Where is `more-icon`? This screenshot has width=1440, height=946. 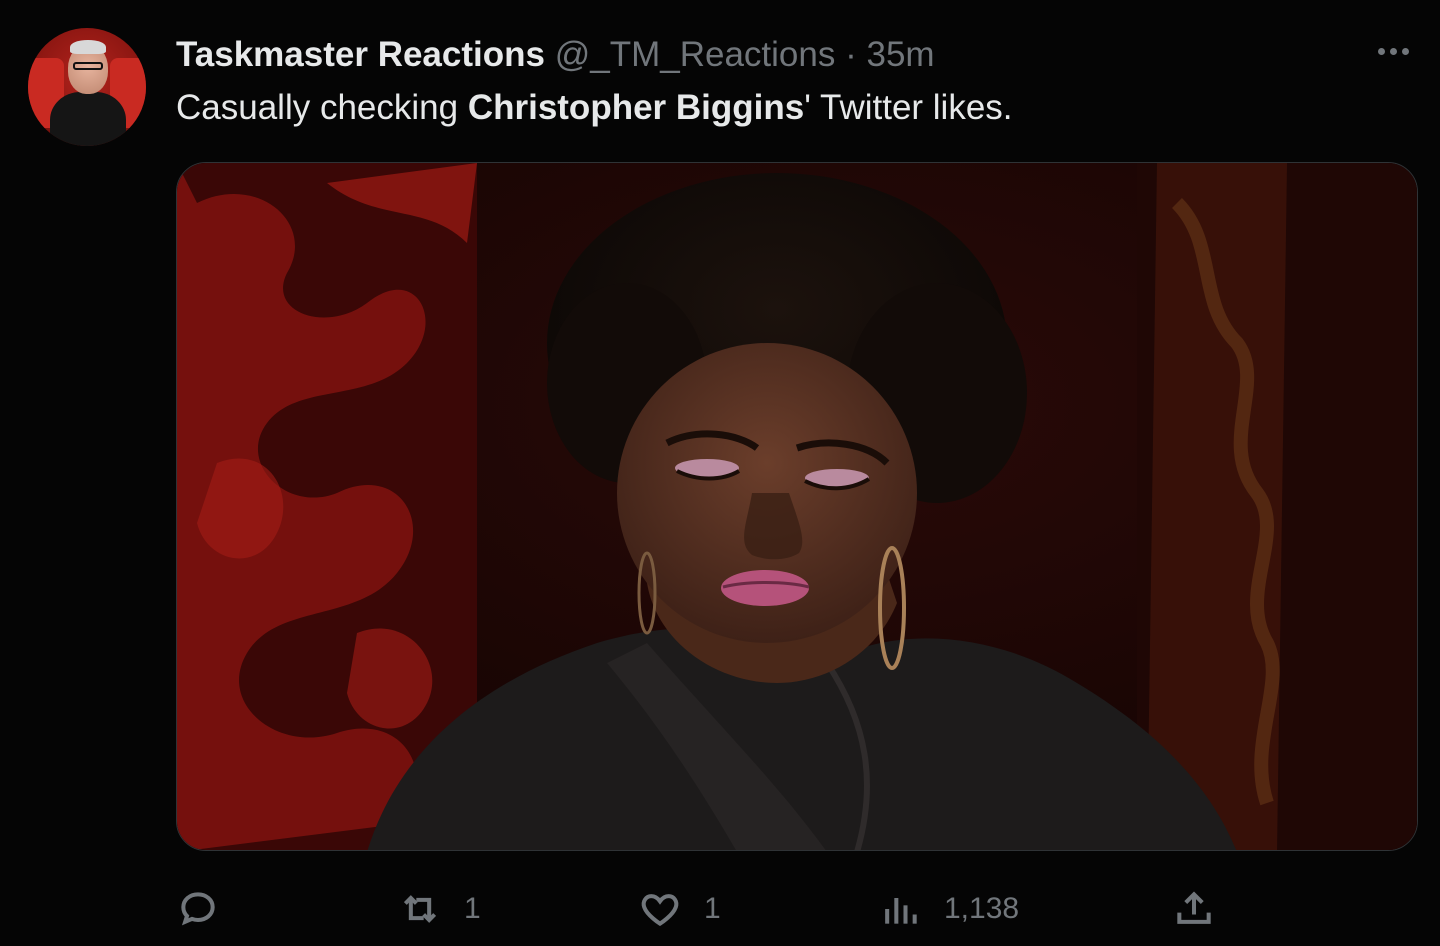 more-icon is located at coordinates (1393, 51).